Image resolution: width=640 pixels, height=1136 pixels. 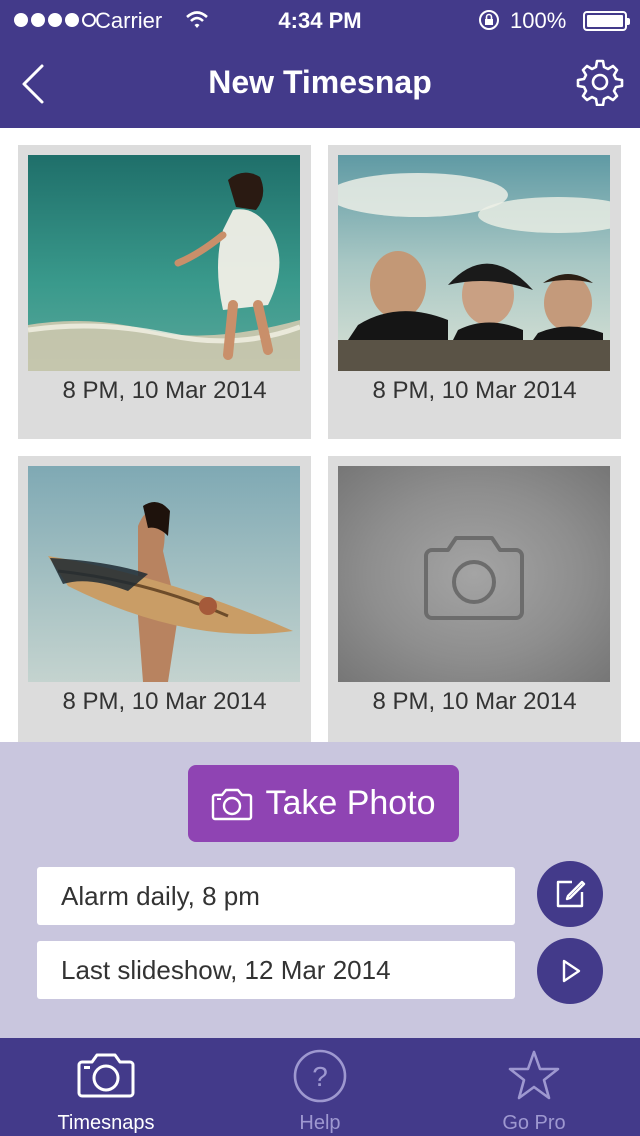 I want to click on play-slideshow-button, so click(x=570, y=971).